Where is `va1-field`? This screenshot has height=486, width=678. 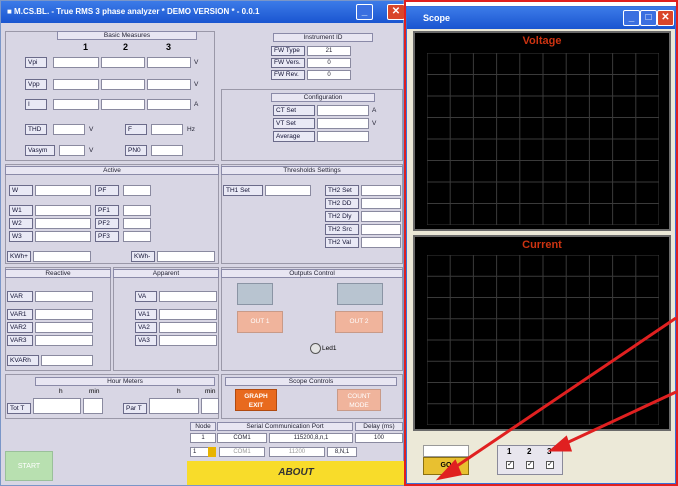 va1-field is located at coordinates (188, 314).